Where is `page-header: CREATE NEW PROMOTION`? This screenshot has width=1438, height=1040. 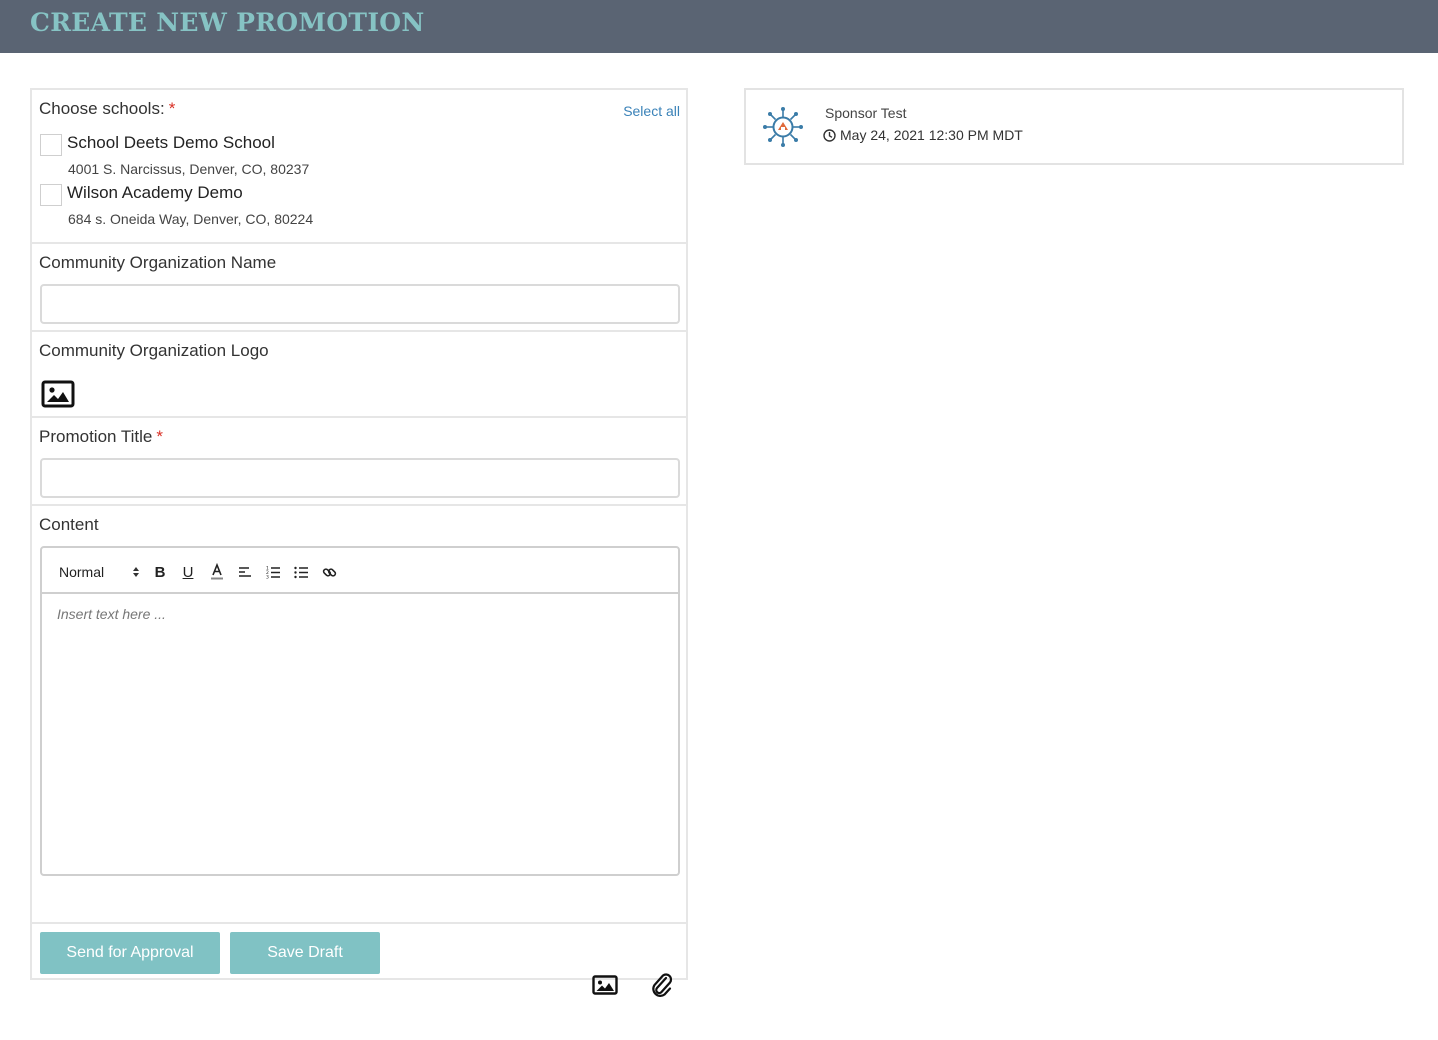
page-header: CREATE NEW PROMOTION is located at coordinates (719, 26).